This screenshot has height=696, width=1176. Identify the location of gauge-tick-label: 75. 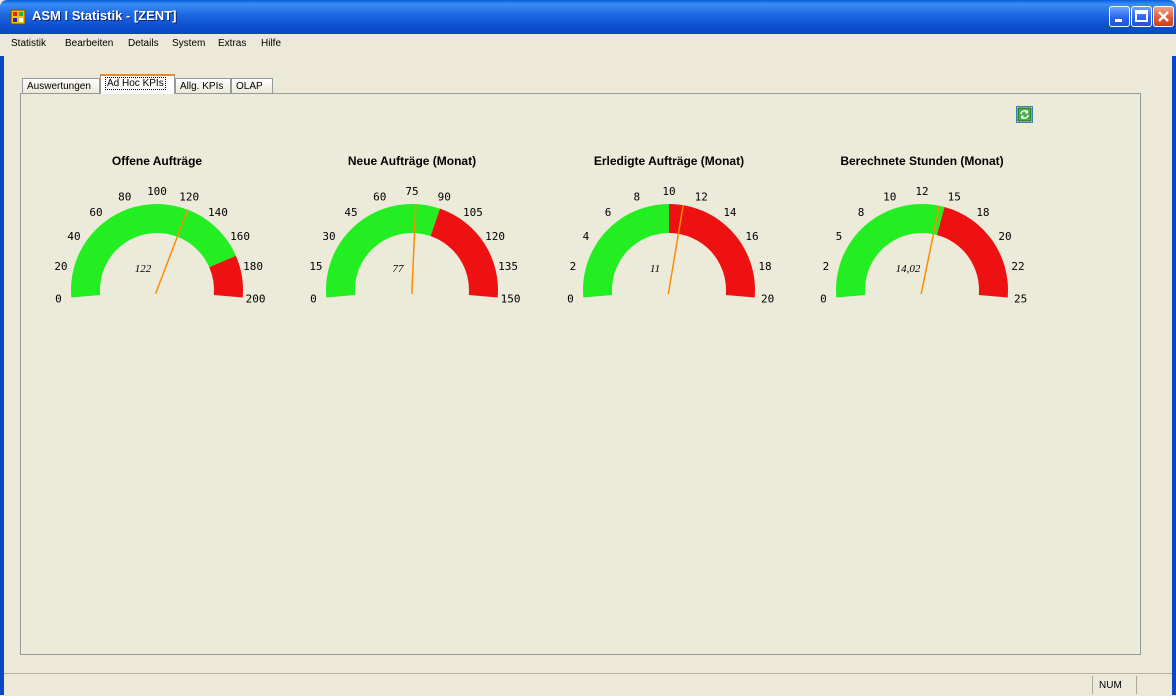
(411, 191).